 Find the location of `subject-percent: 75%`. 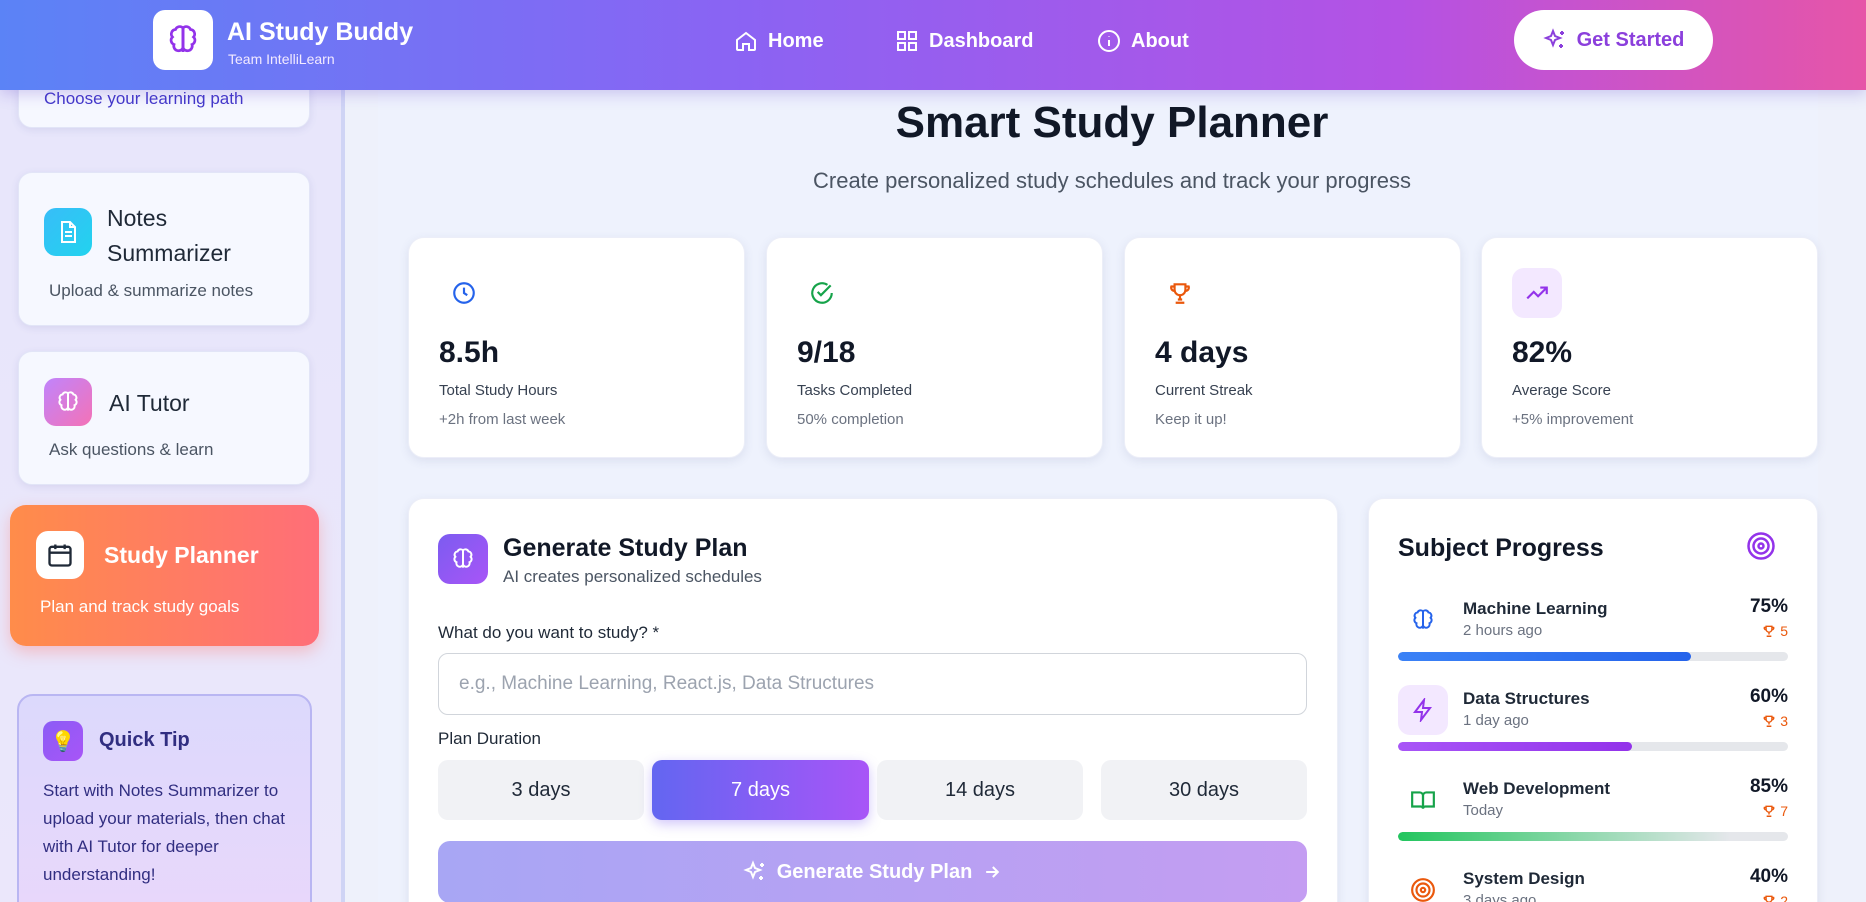

subject-percent: 75% is located at coordinates (1768, 606).